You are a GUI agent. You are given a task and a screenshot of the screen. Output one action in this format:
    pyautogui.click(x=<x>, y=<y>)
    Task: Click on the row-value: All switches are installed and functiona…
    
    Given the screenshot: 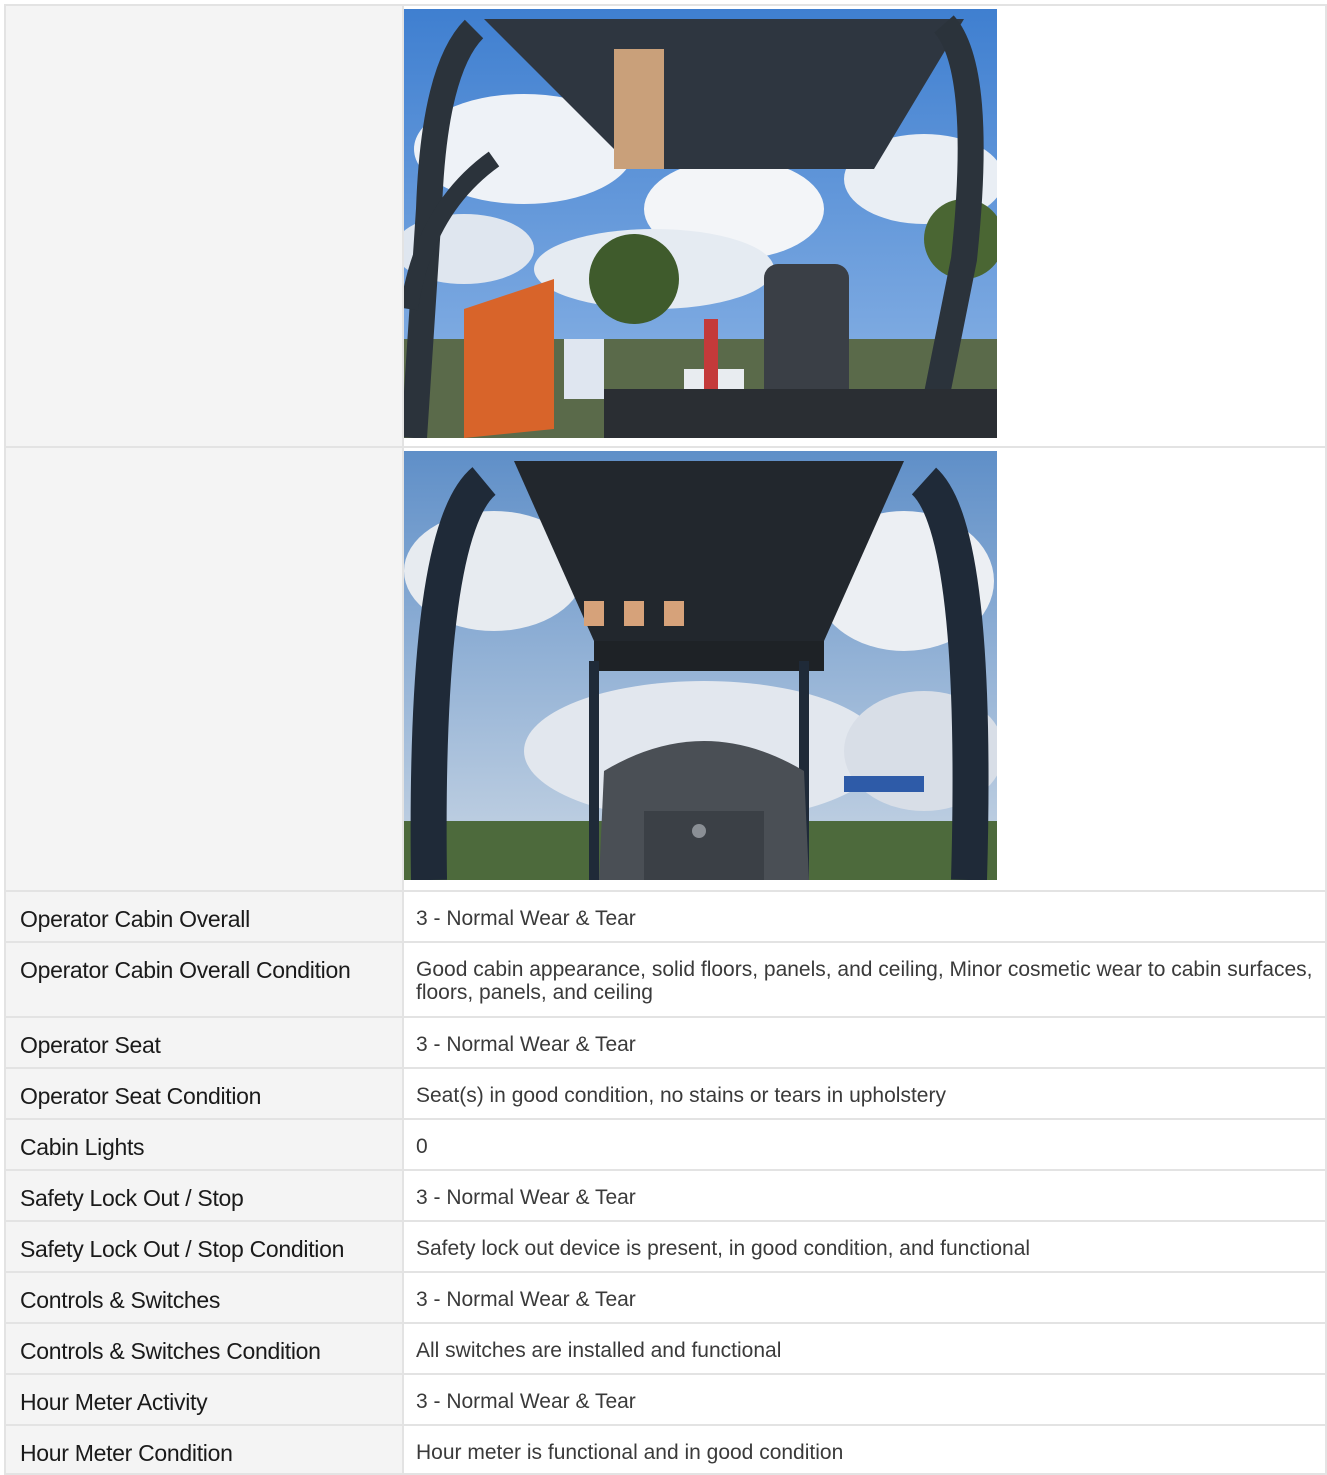 What is the action you would take?
    pyautogui.click(x=599, y=1350)
    